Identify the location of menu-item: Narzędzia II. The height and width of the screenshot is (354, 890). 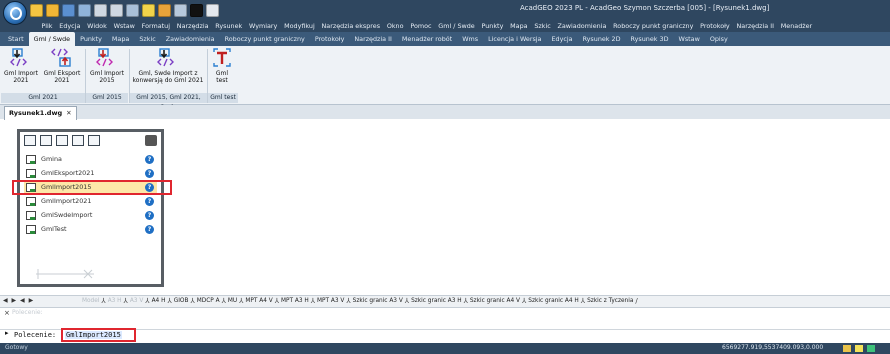
(755, 26).